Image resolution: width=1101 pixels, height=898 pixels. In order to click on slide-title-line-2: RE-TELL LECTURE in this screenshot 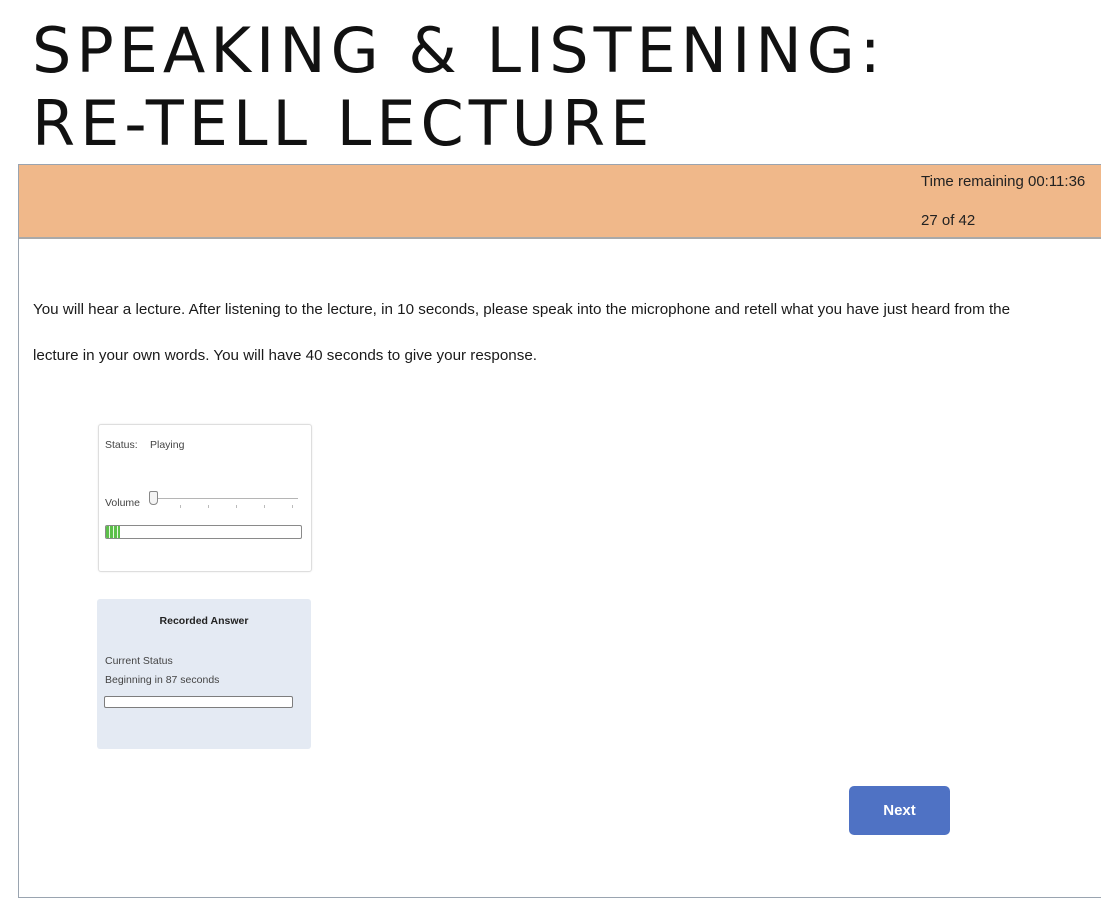, I will do `click(343, 123)`.